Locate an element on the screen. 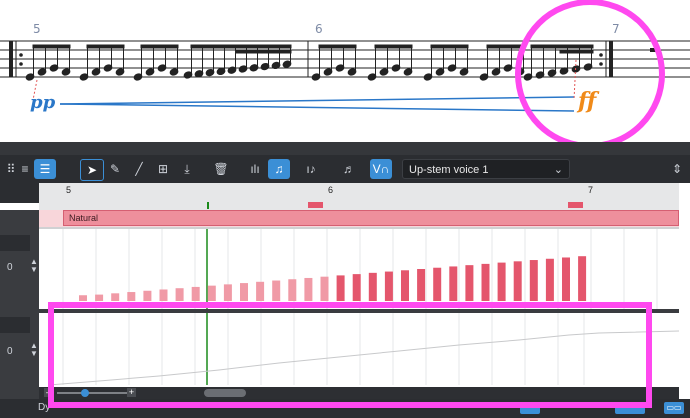 Image resolution: width=690 pixels, height=418 pixels. waveform-icon: ılı is located at coordinates (255, 169).